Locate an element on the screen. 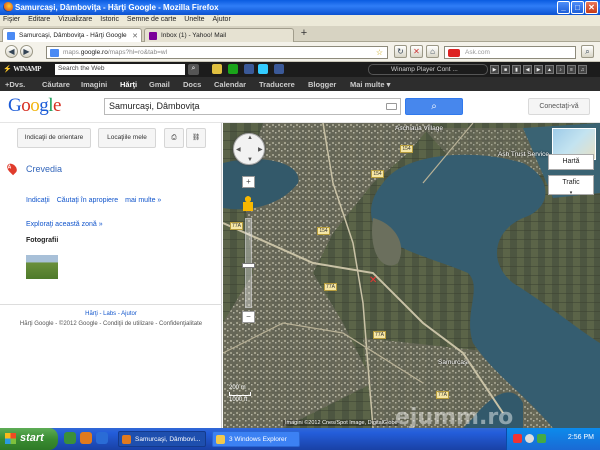 This screenshot has width=600, height=450. pan-control: ▲ ▼ ◀ ▶ is located at coordinates (249, 149).